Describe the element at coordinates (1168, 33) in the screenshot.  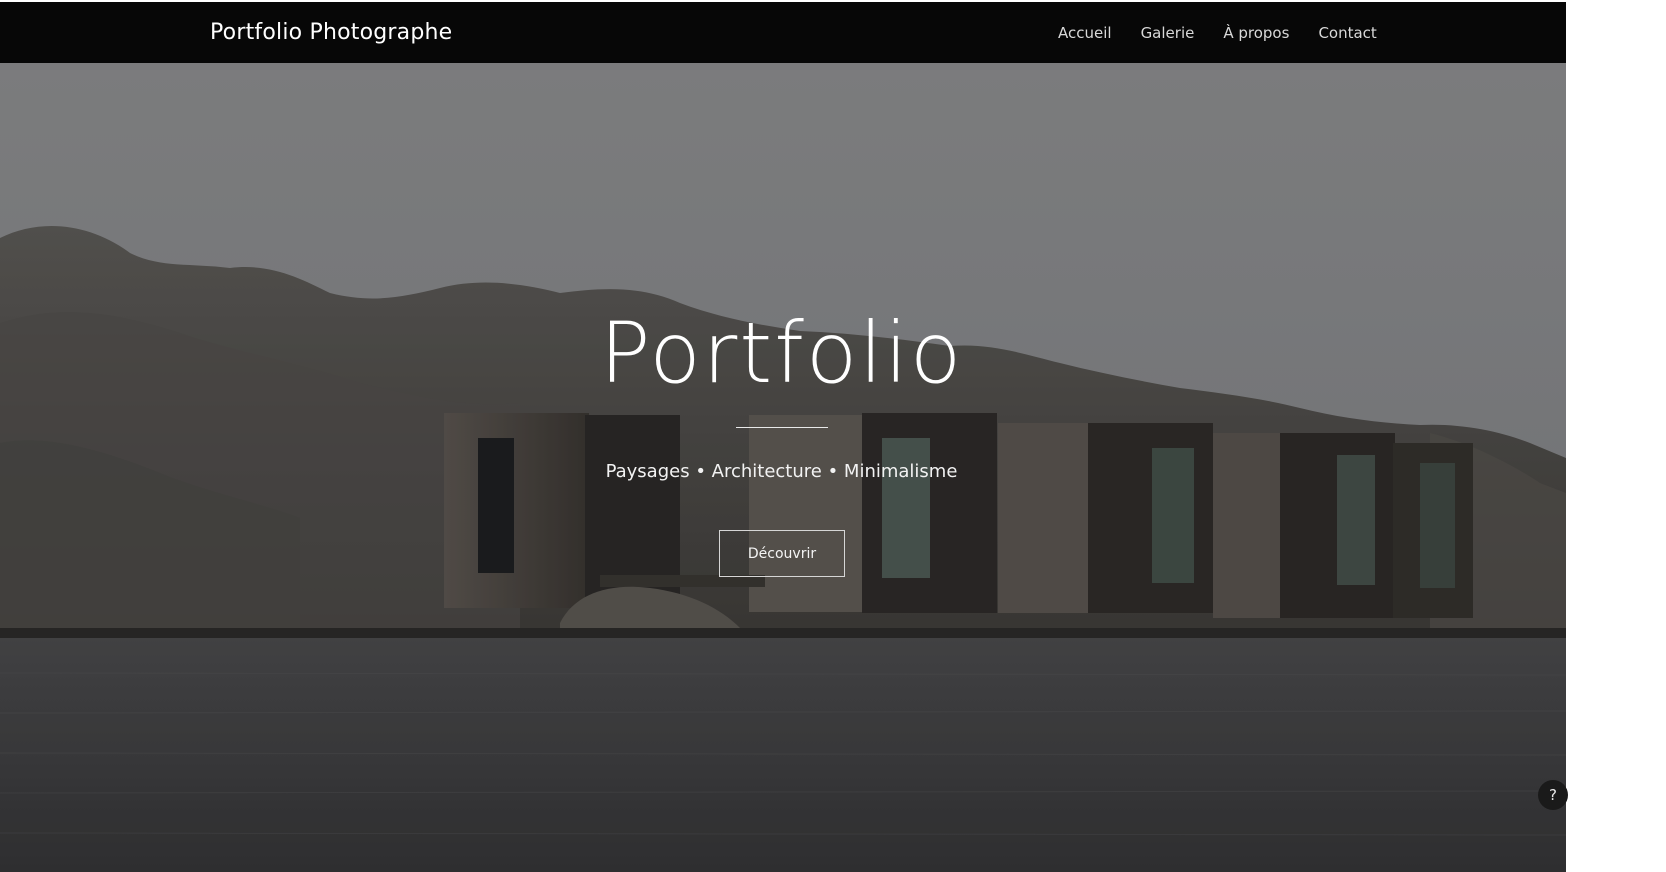
I see `nav-link-galerie: Galerie` at that location.